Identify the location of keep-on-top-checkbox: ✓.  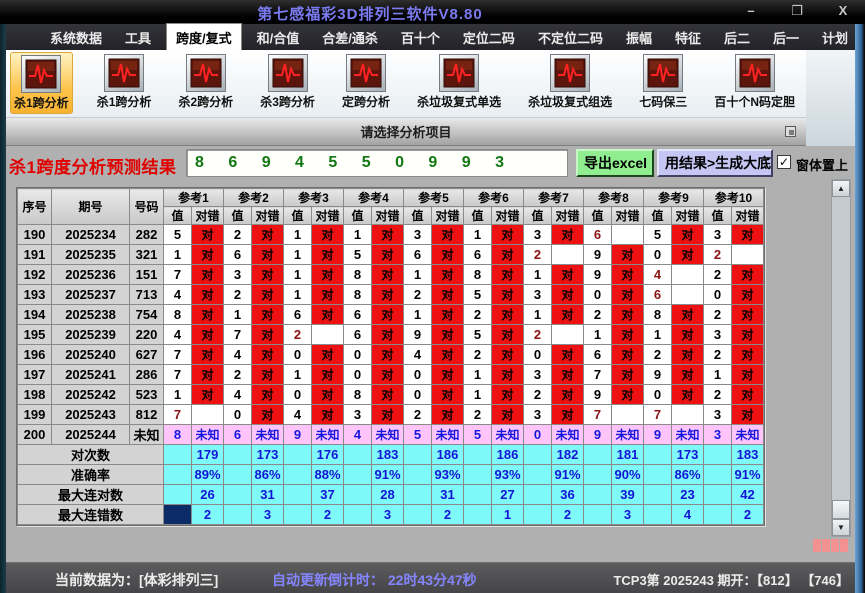
(784, 162).